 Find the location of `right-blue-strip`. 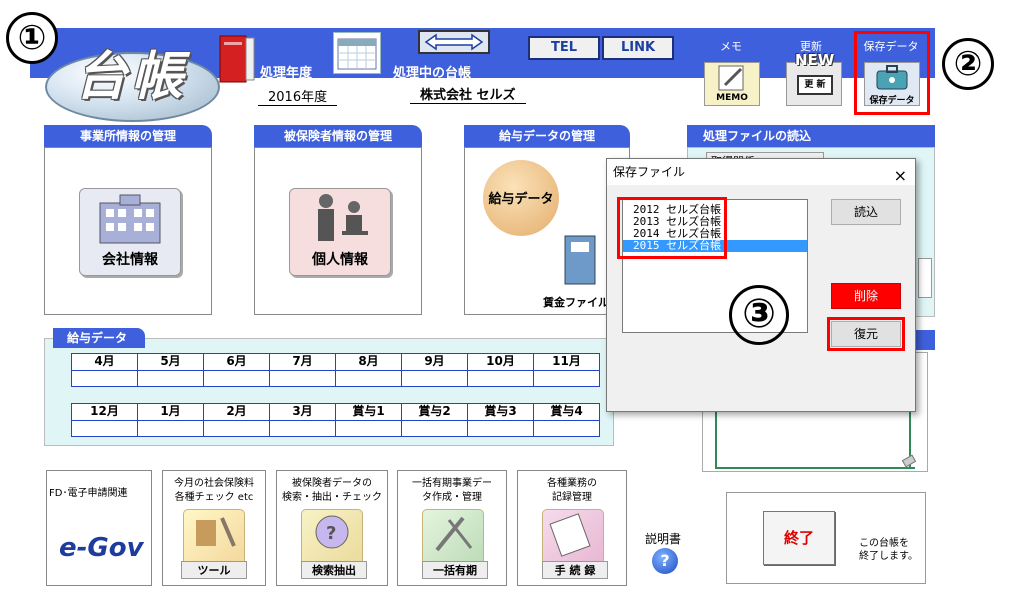

right-blue-strip is located at coordinates (924, 340).